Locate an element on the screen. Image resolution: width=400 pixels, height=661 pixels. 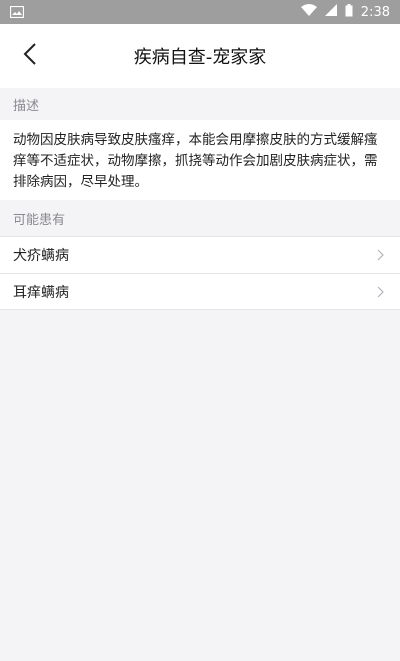
signal-icon is located at coordinates (330, 12).